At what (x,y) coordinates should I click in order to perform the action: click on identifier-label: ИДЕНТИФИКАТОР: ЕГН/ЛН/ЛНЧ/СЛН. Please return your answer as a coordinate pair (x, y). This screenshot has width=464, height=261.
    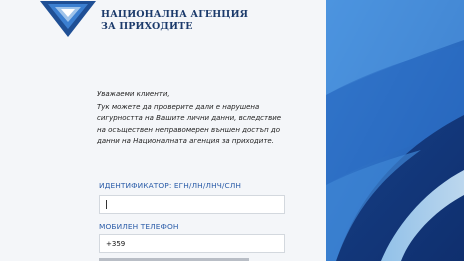
    Looking at the image, I should click on (170, 185).